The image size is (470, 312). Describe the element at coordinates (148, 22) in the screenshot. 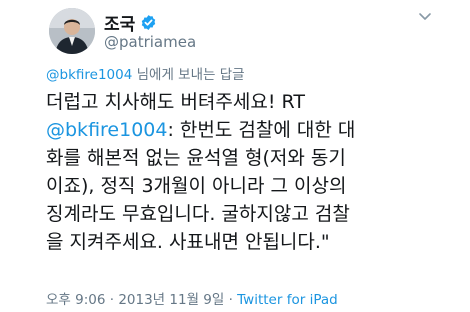

I see `verified-badge-icon` at that location.